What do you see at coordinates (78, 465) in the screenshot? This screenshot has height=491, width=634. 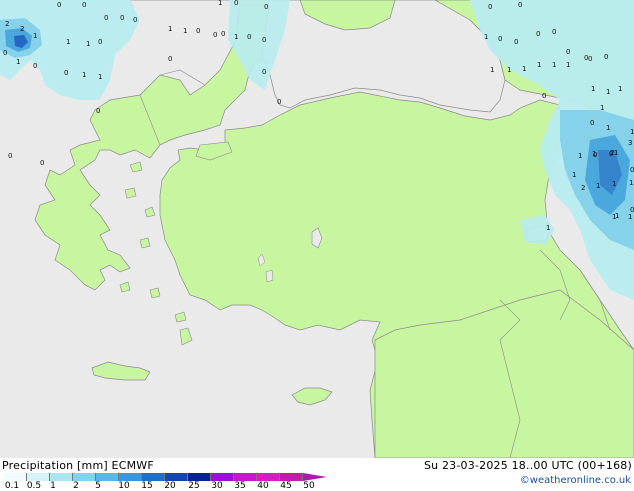 I see `map-title: Precipitation [mm] ECMWF` at bounding box center [78, 465].